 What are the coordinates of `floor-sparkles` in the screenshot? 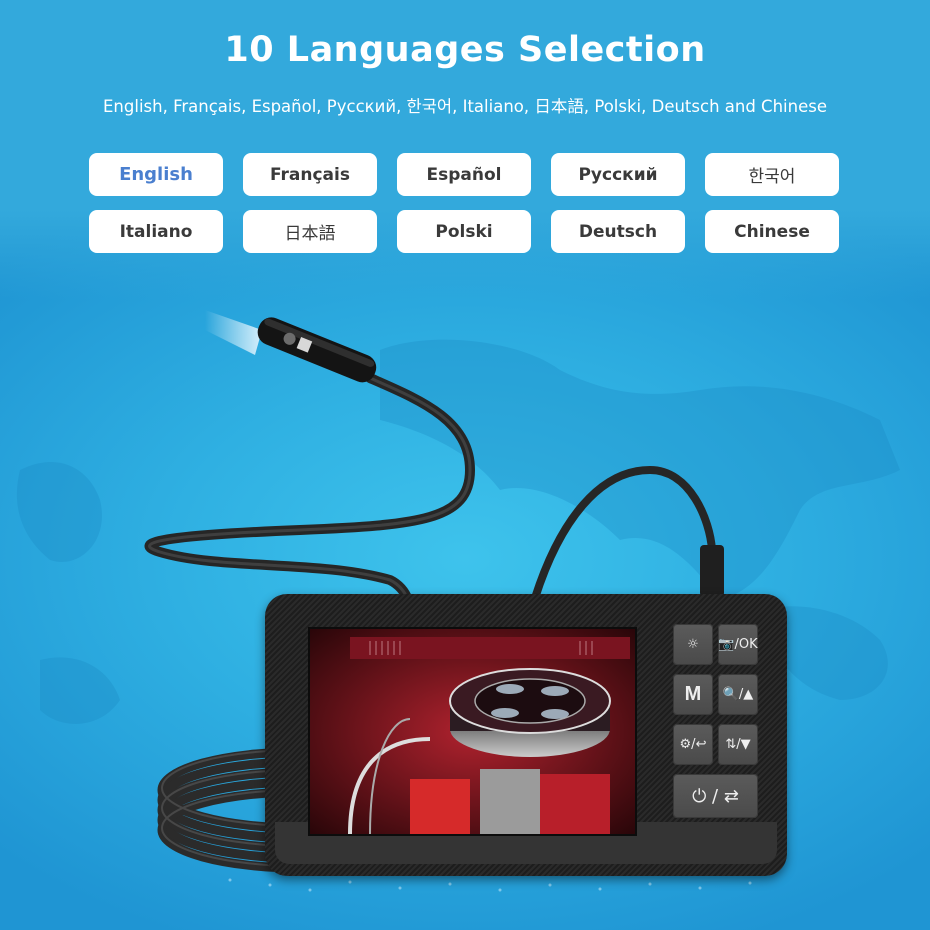 It's located at (490, 885).